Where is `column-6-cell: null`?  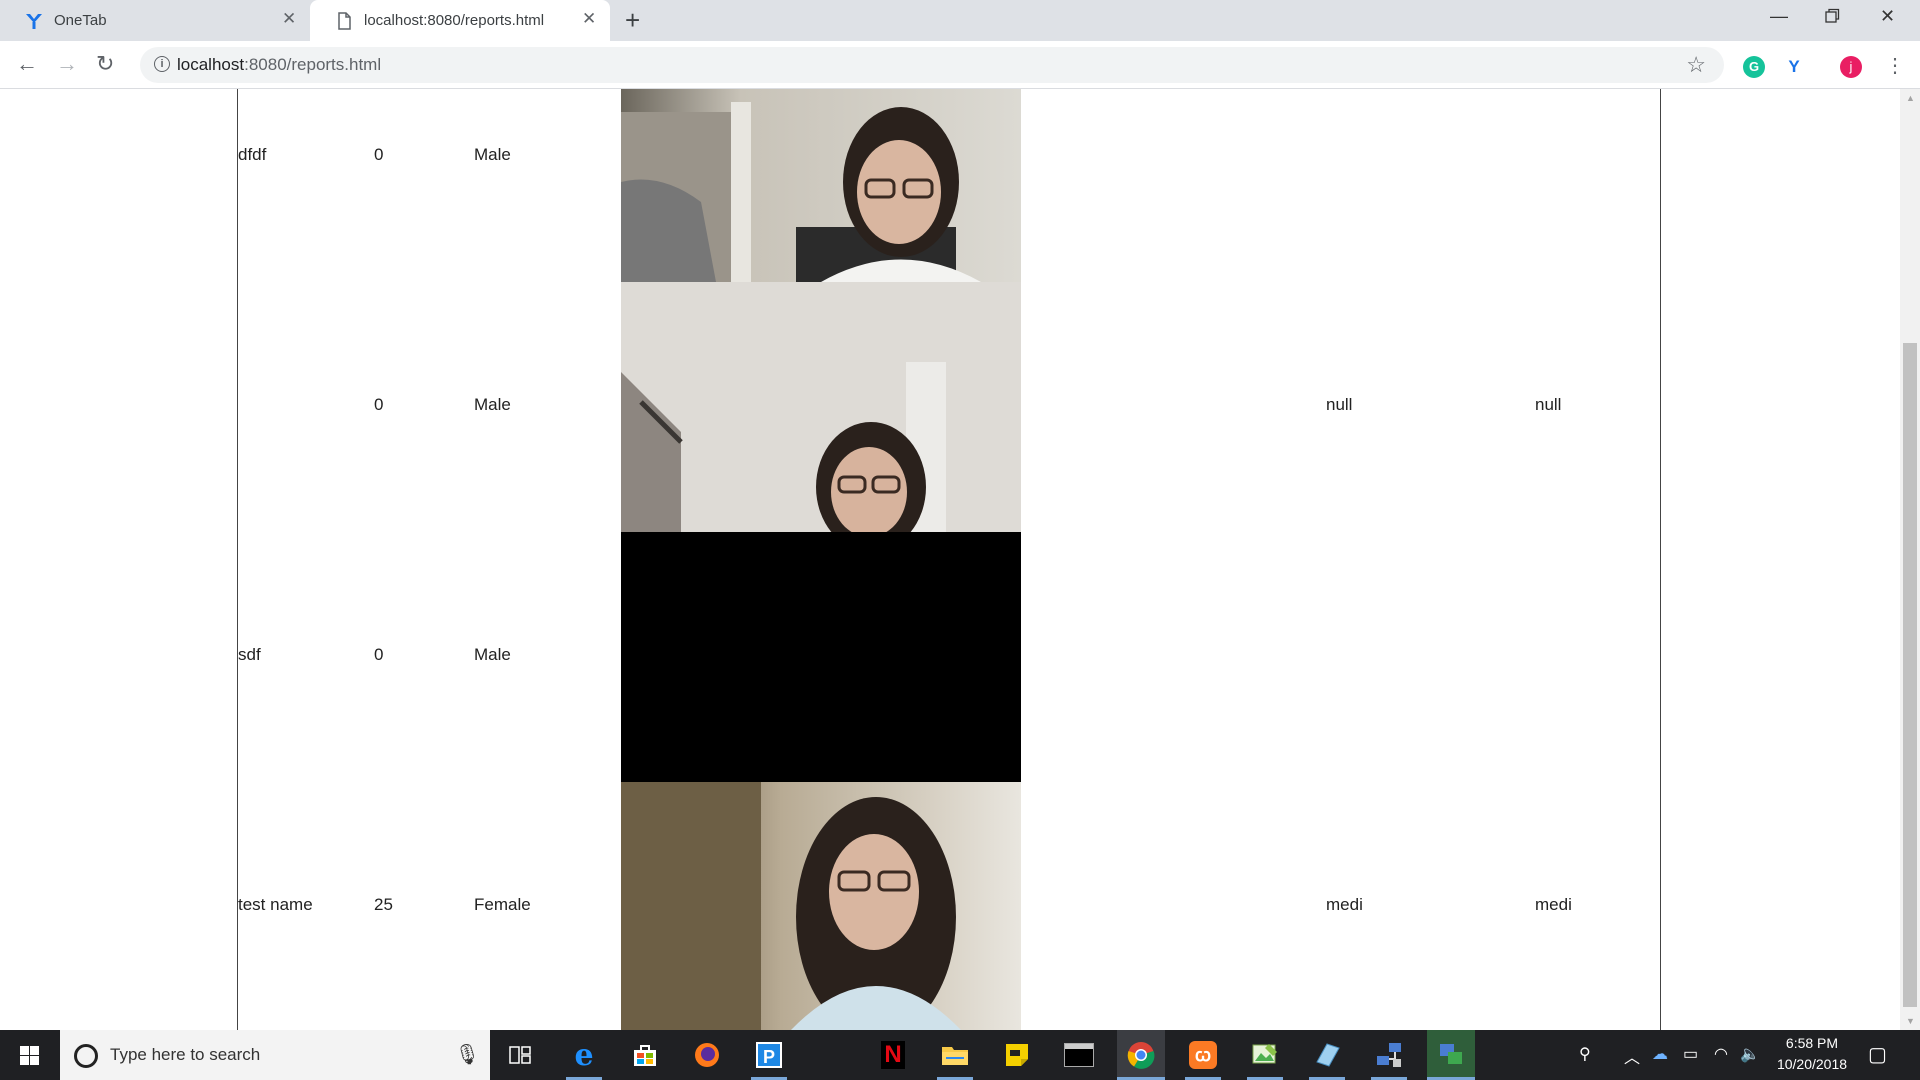
column-6-cell: null is located at coordinates (1548, 404).